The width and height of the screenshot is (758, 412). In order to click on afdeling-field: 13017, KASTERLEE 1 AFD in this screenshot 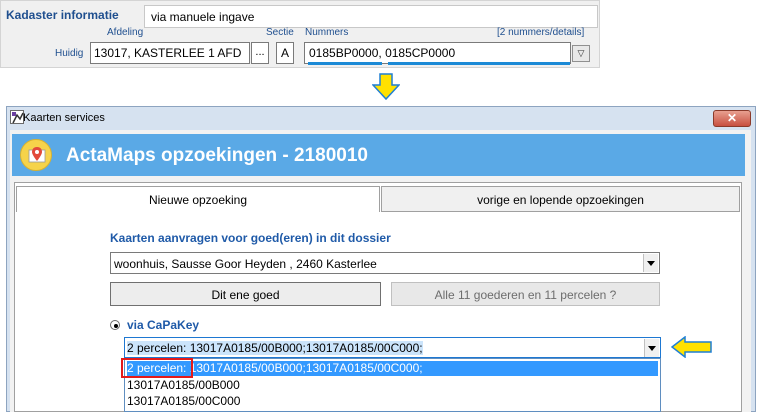, I will do `click(170, 53)`.